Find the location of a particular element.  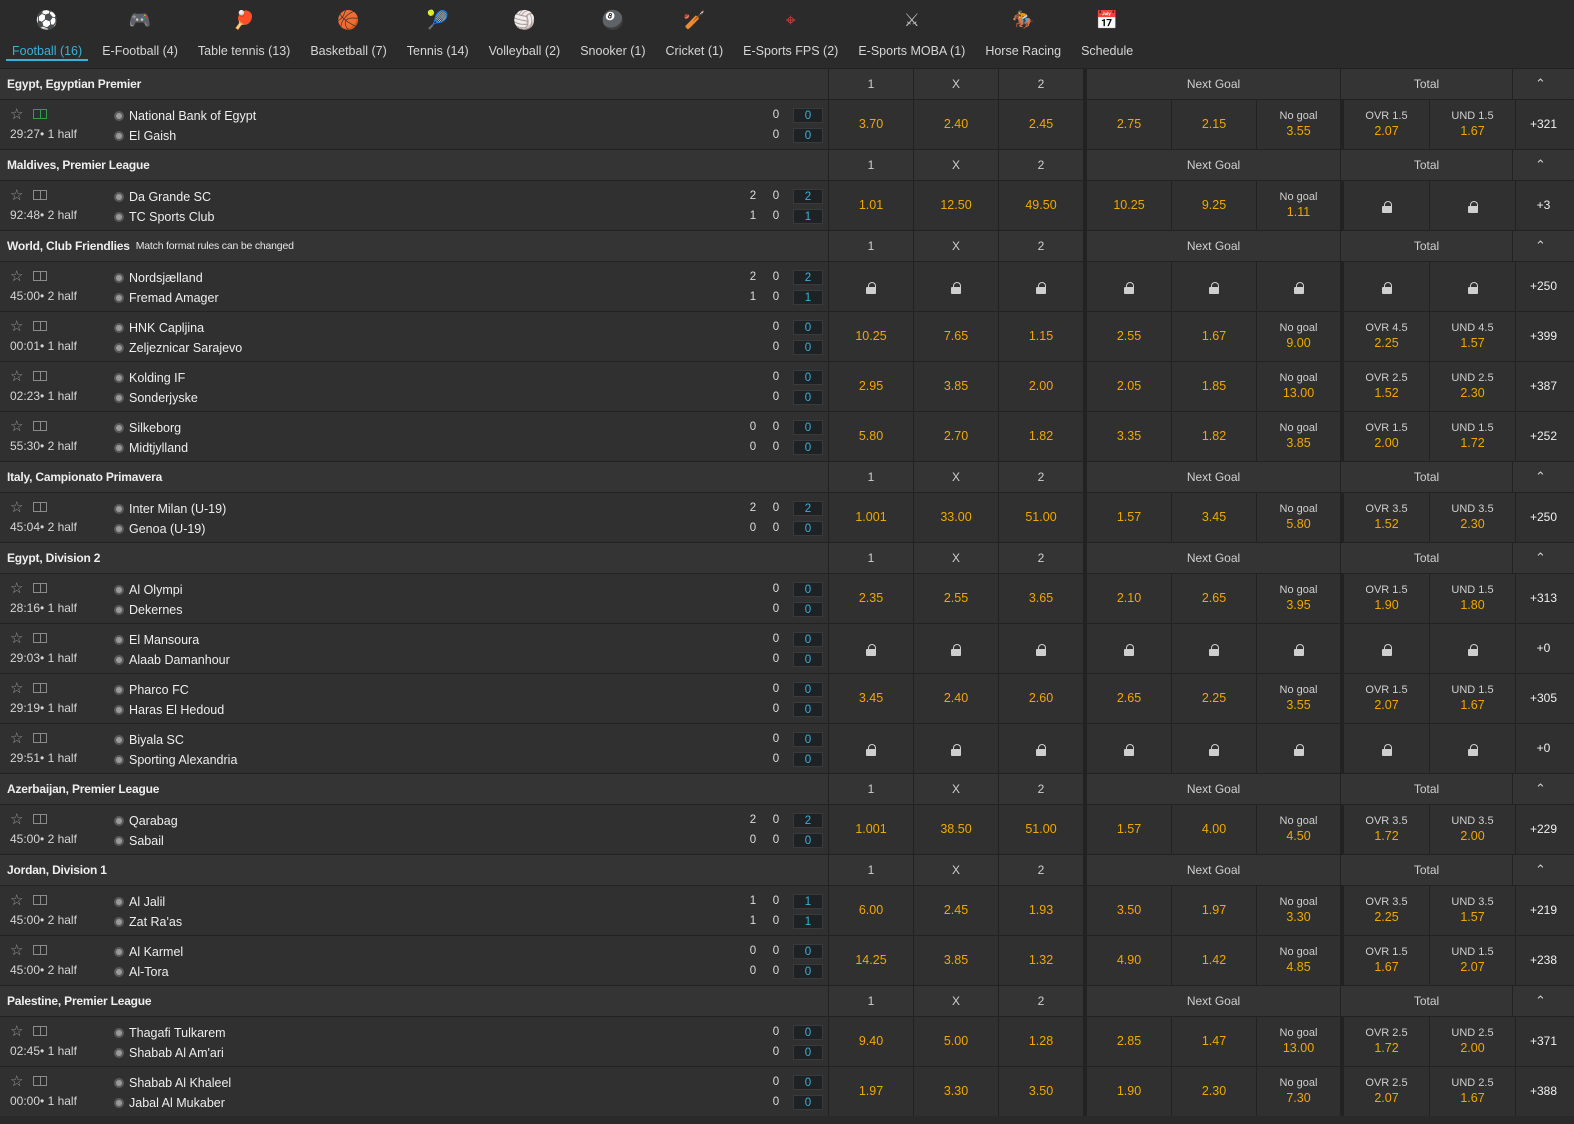

odd-away: 3.50 is located at coordinates (1040, 1091).